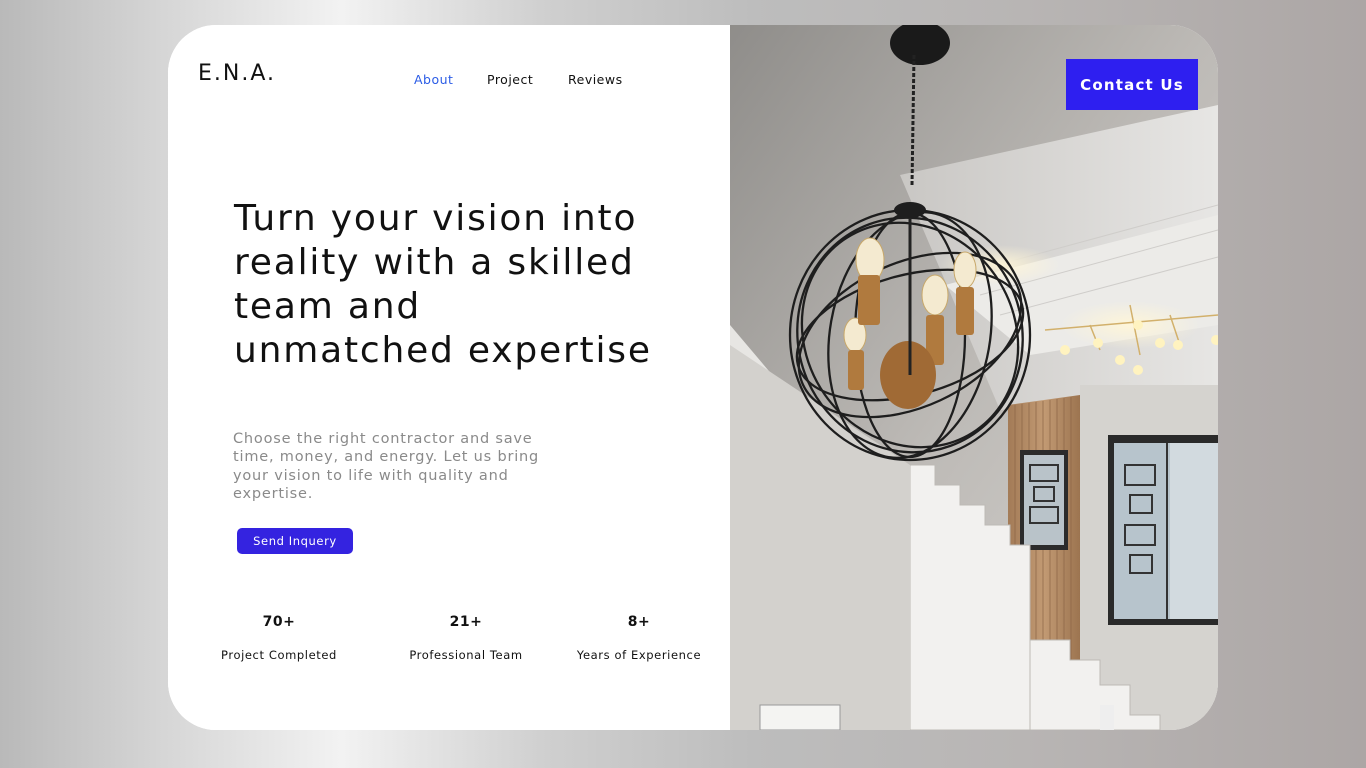 Image resolution: width=1366 pixels, height=768 pixels. I want to click on nav-reviews: Reviews, so click(595, 79).